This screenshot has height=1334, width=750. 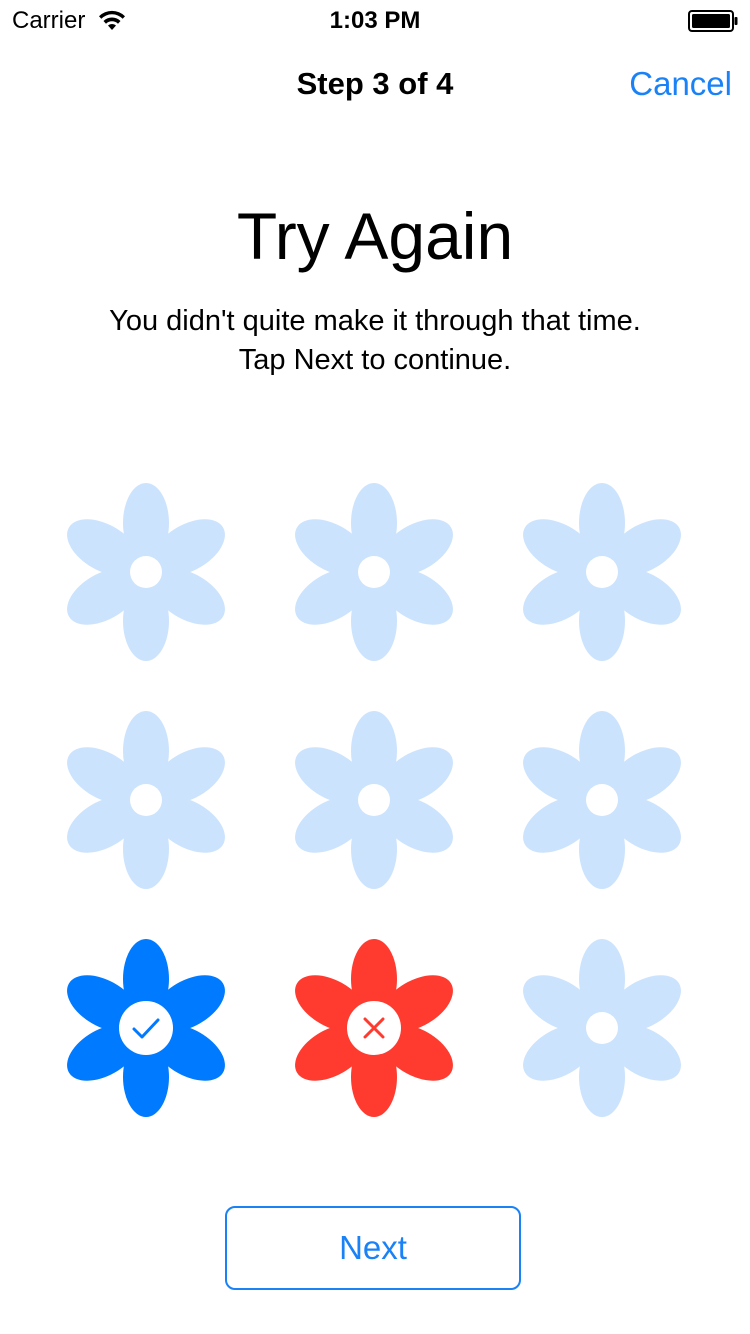 I want to click on next-button: Next, so click(x=373, y=1248).